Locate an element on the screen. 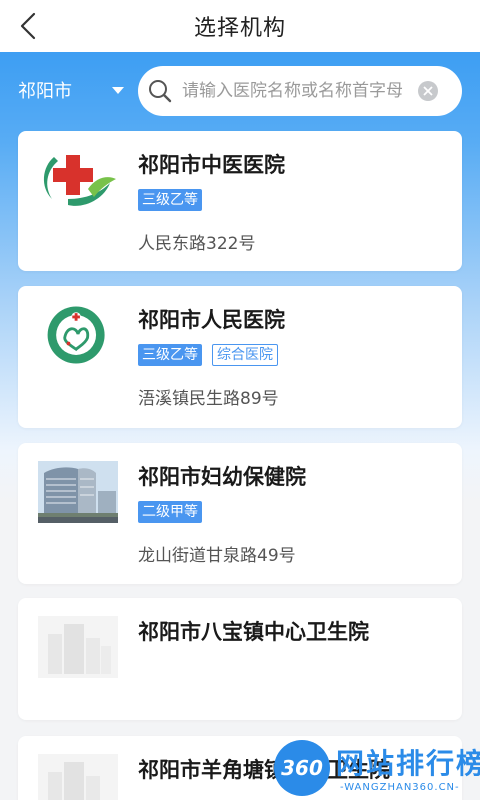 The image size is (480, 800). hospital-address: 浯溪镇民生路89号 is located at coordinates (208, 399).